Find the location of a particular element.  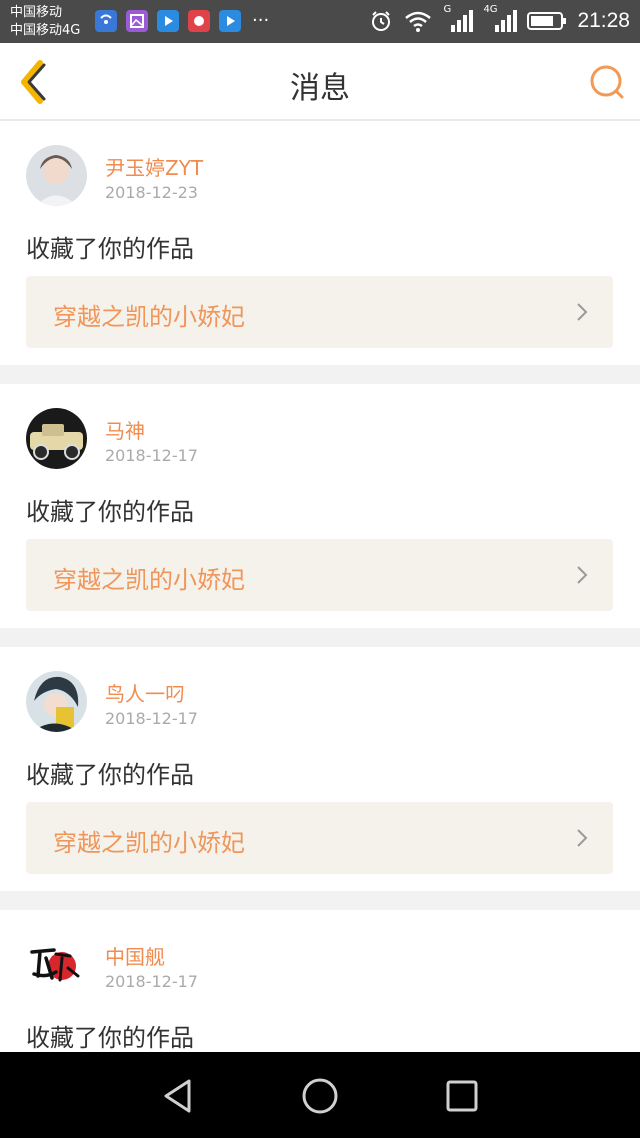

username: 中国舰 is located at coordinates (135, 955).